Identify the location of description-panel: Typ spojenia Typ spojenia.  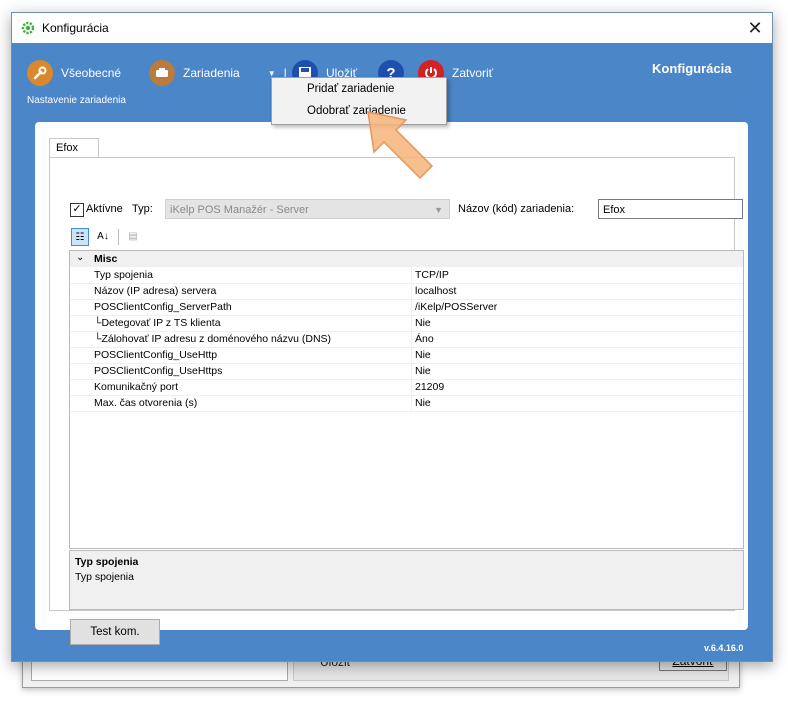
(406, 580).